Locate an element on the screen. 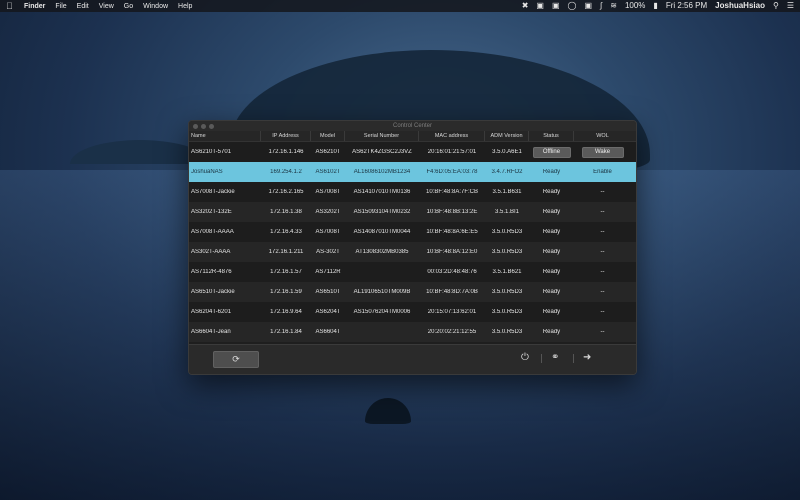 The image size is (800, 500). cell-name: AS7008T-Jackie is located at coordinates (213, 192).